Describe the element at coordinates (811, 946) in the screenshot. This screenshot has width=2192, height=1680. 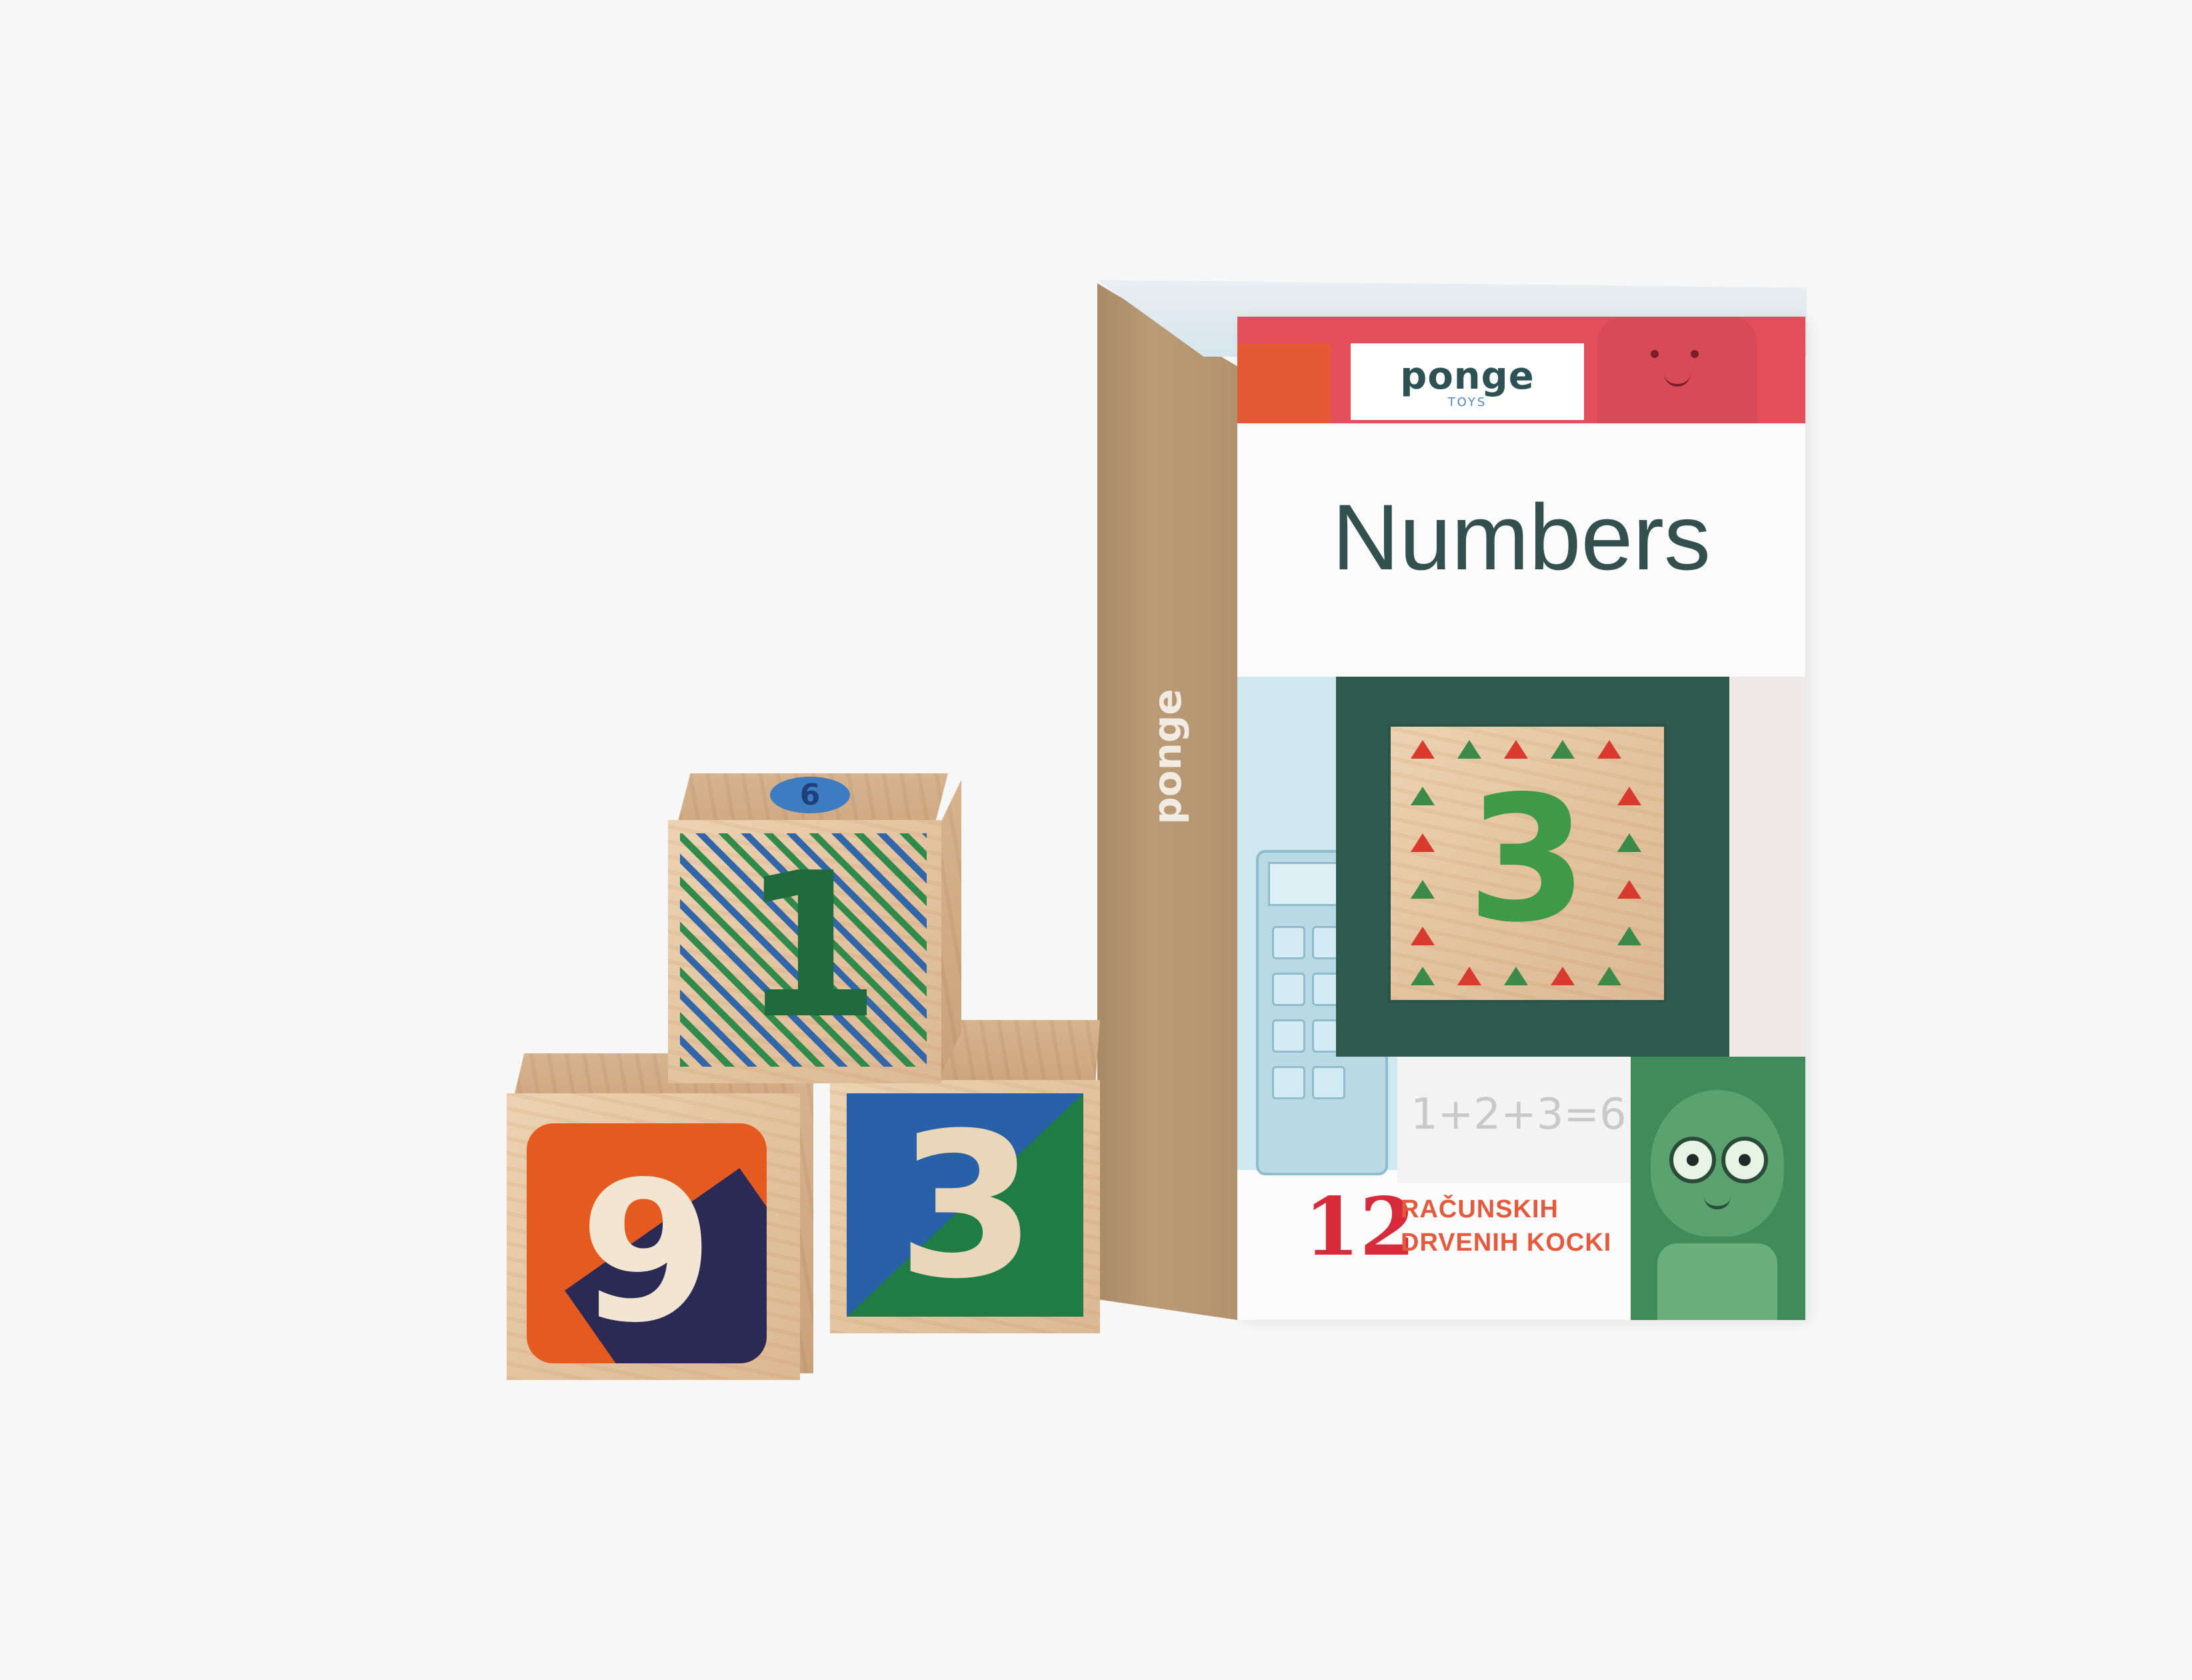
I see `cube-1-digit: 1` at that location.